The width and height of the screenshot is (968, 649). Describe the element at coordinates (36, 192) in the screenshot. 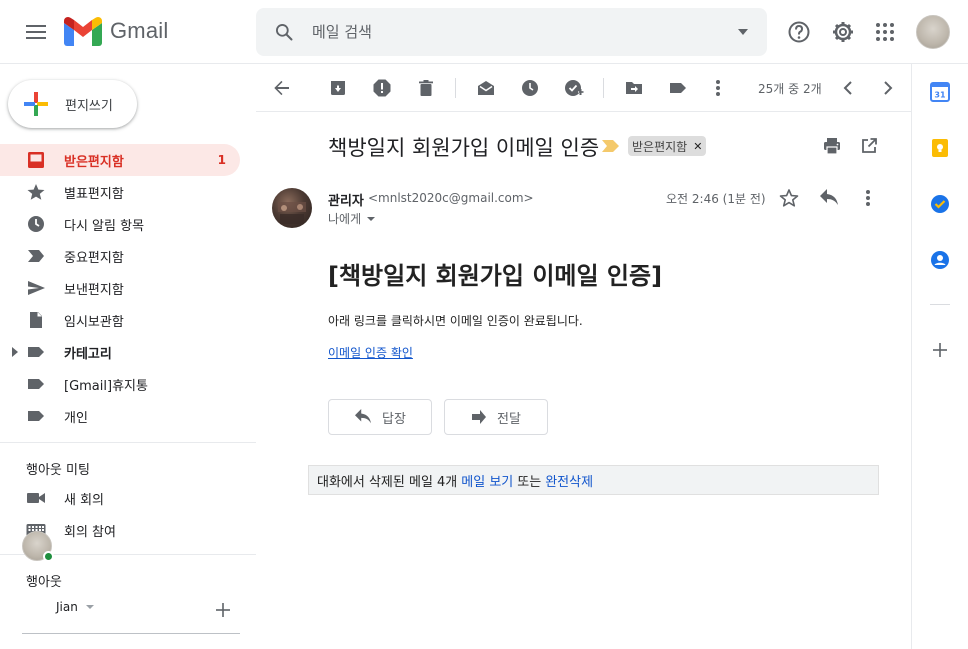

I see `star-icon` at that location.